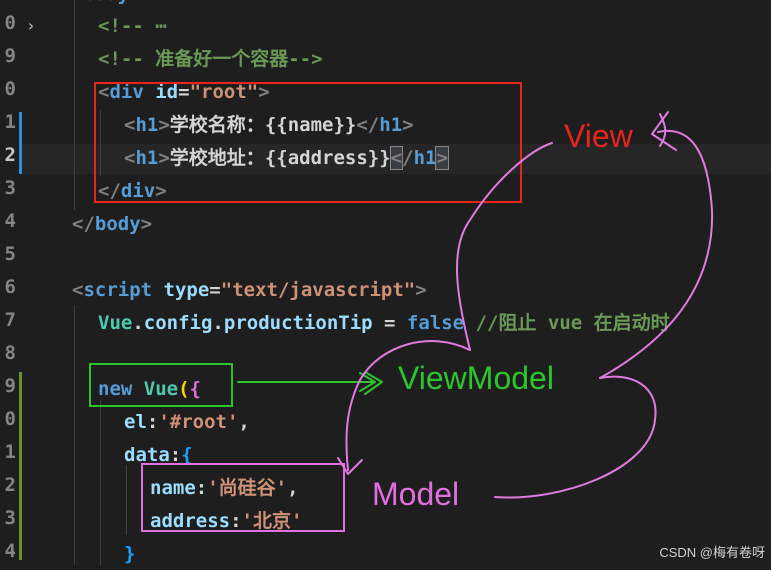 This screenshot has height=570, width=771. I want to click on viewmodel-label: ViewModel, so click(476, 378).